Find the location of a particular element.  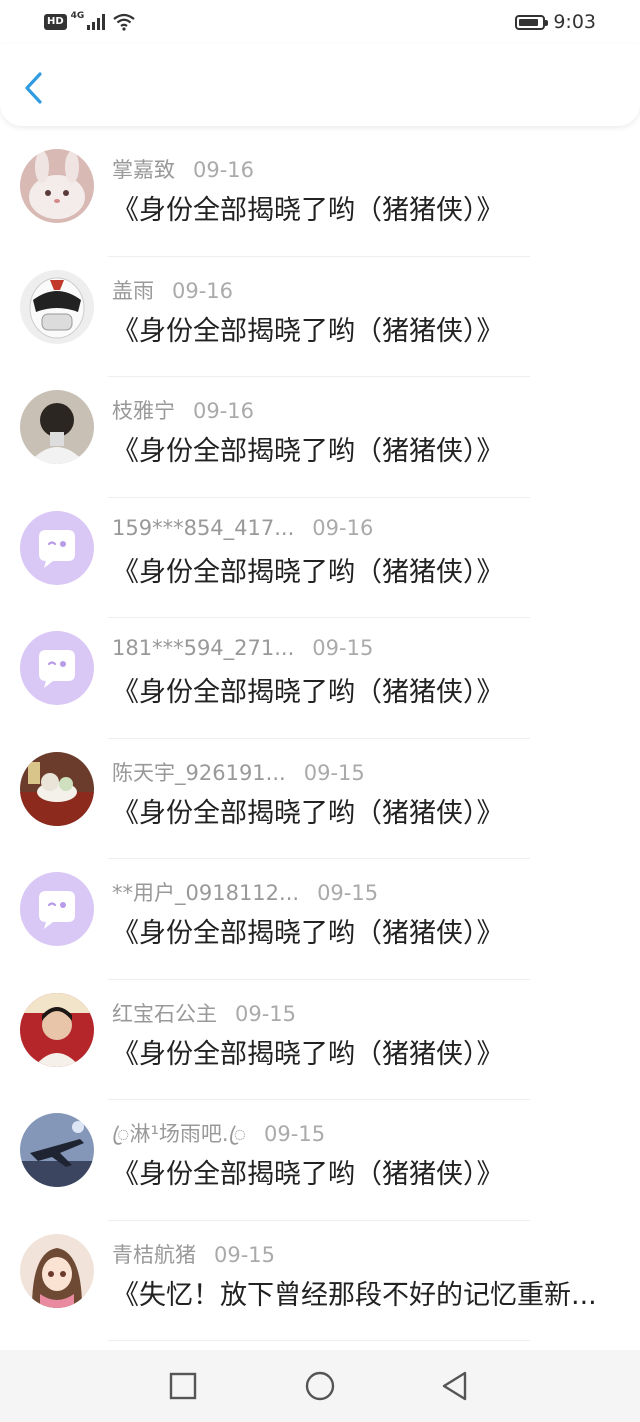

status-bar: HD 4G 9:03 is located at coordinates (320, 22).